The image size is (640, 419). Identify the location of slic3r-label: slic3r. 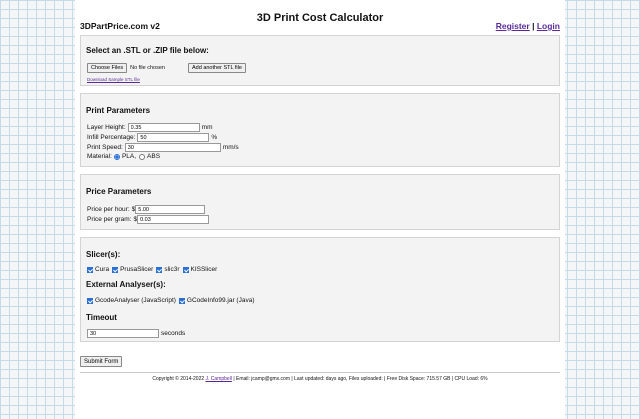
(172, 269).